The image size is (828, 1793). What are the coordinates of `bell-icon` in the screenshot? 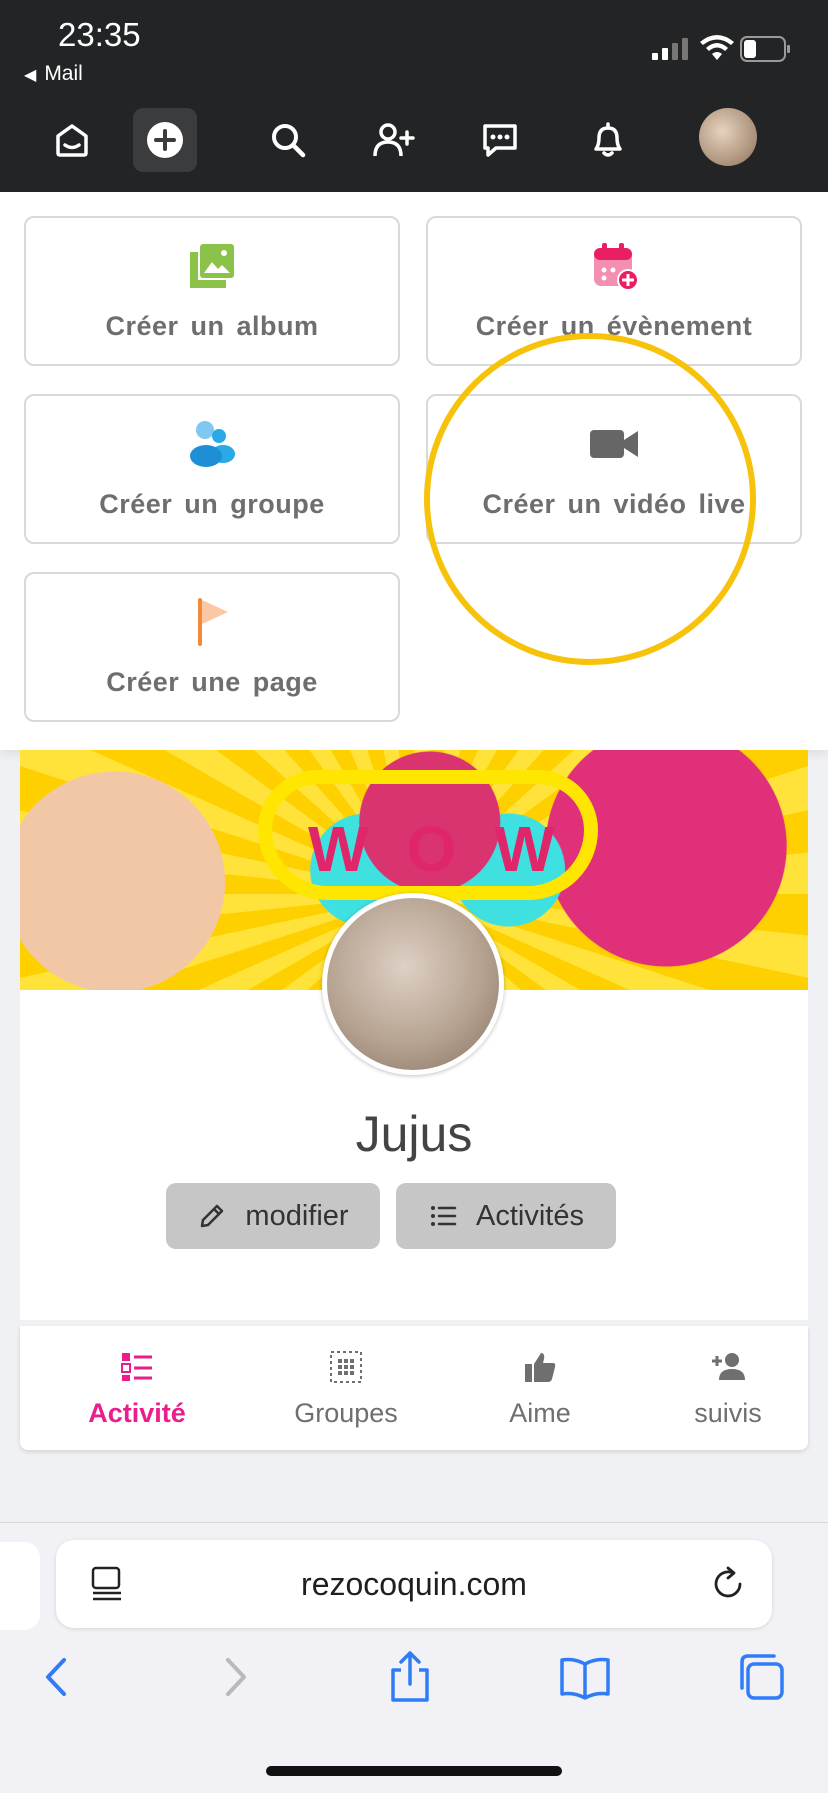 It's located at (608, 139).